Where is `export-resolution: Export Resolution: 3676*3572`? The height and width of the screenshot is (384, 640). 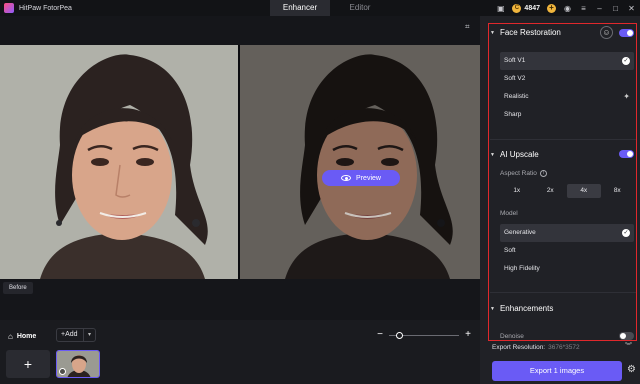 export-resolution: Export Resolution: 3676*3572 is located at coordinates (536, 347).